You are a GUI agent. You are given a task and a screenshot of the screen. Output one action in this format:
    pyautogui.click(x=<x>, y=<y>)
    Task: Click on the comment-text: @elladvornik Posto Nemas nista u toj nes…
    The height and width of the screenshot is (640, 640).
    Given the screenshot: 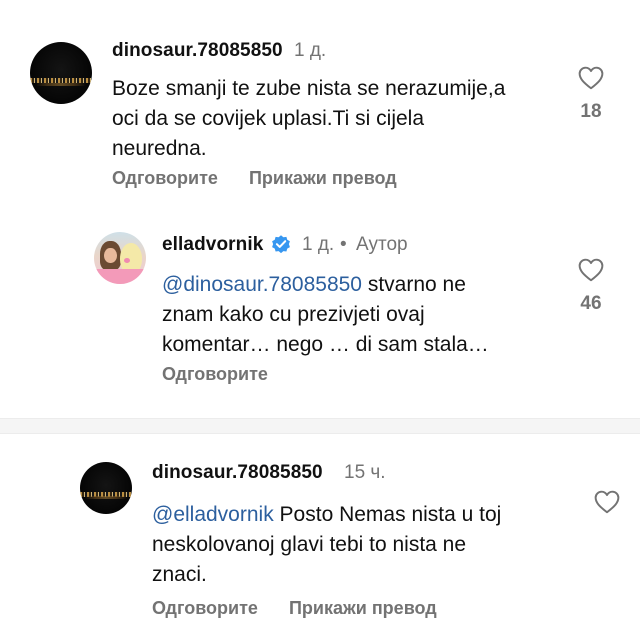 What is the action you would take?
    pyautogui.click(x=362, y=545)
    